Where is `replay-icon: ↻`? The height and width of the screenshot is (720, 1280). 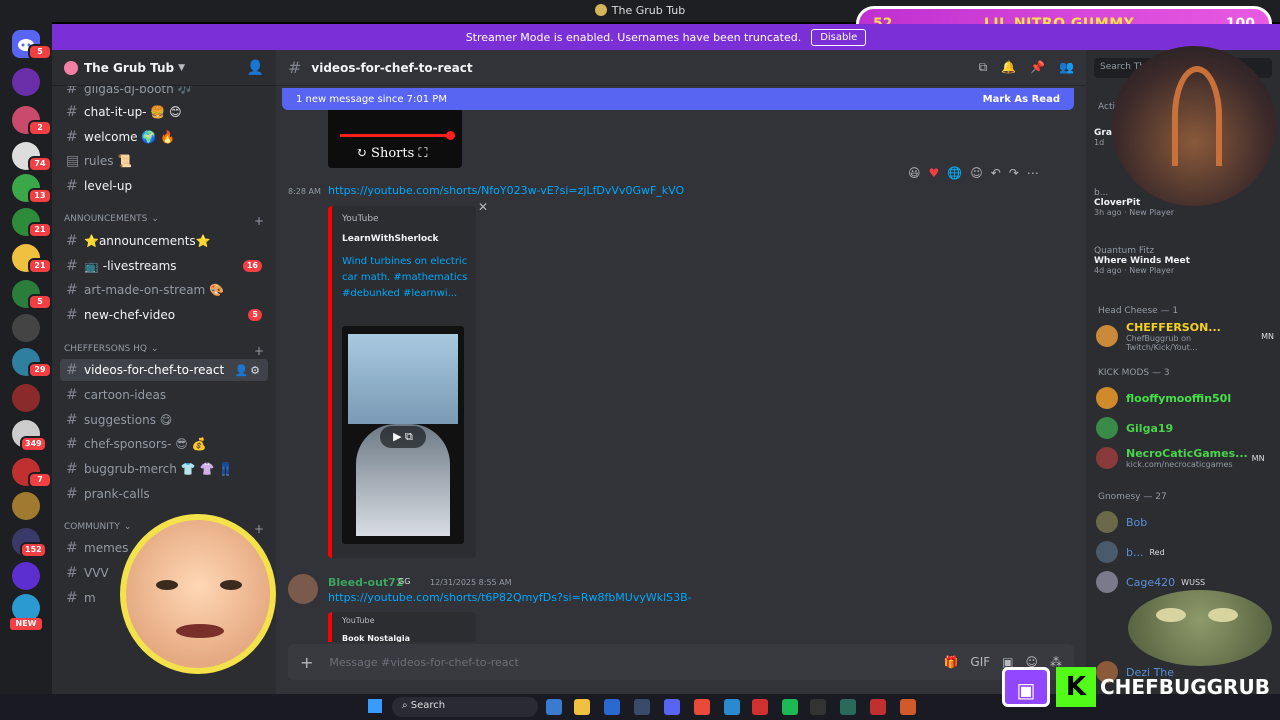 replay-icon: ↻ is located at coordinates (361, 153).